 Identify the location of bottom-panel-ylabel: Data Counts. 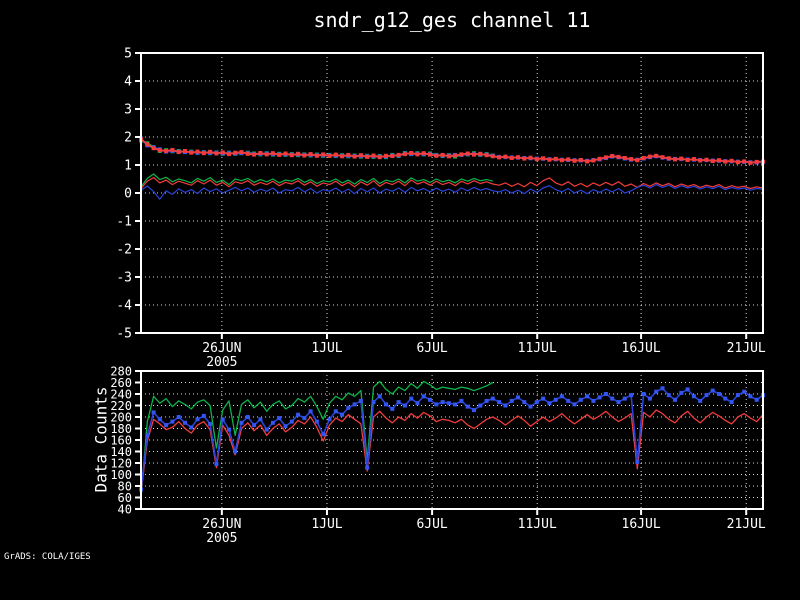
(101, 439).